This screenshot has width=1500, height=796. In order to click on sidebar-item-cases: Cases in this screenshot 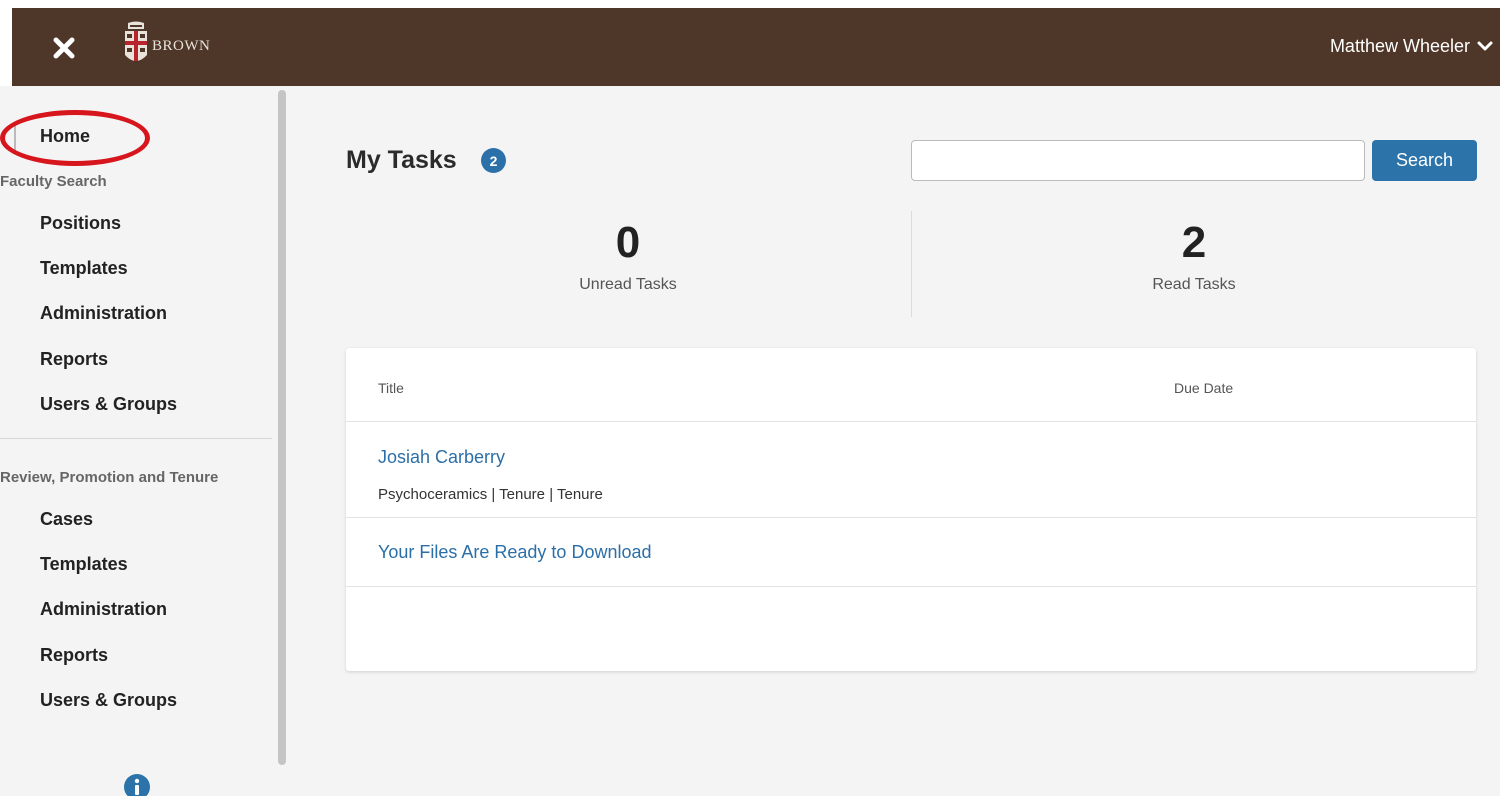, I will do `click(66, 519)`.